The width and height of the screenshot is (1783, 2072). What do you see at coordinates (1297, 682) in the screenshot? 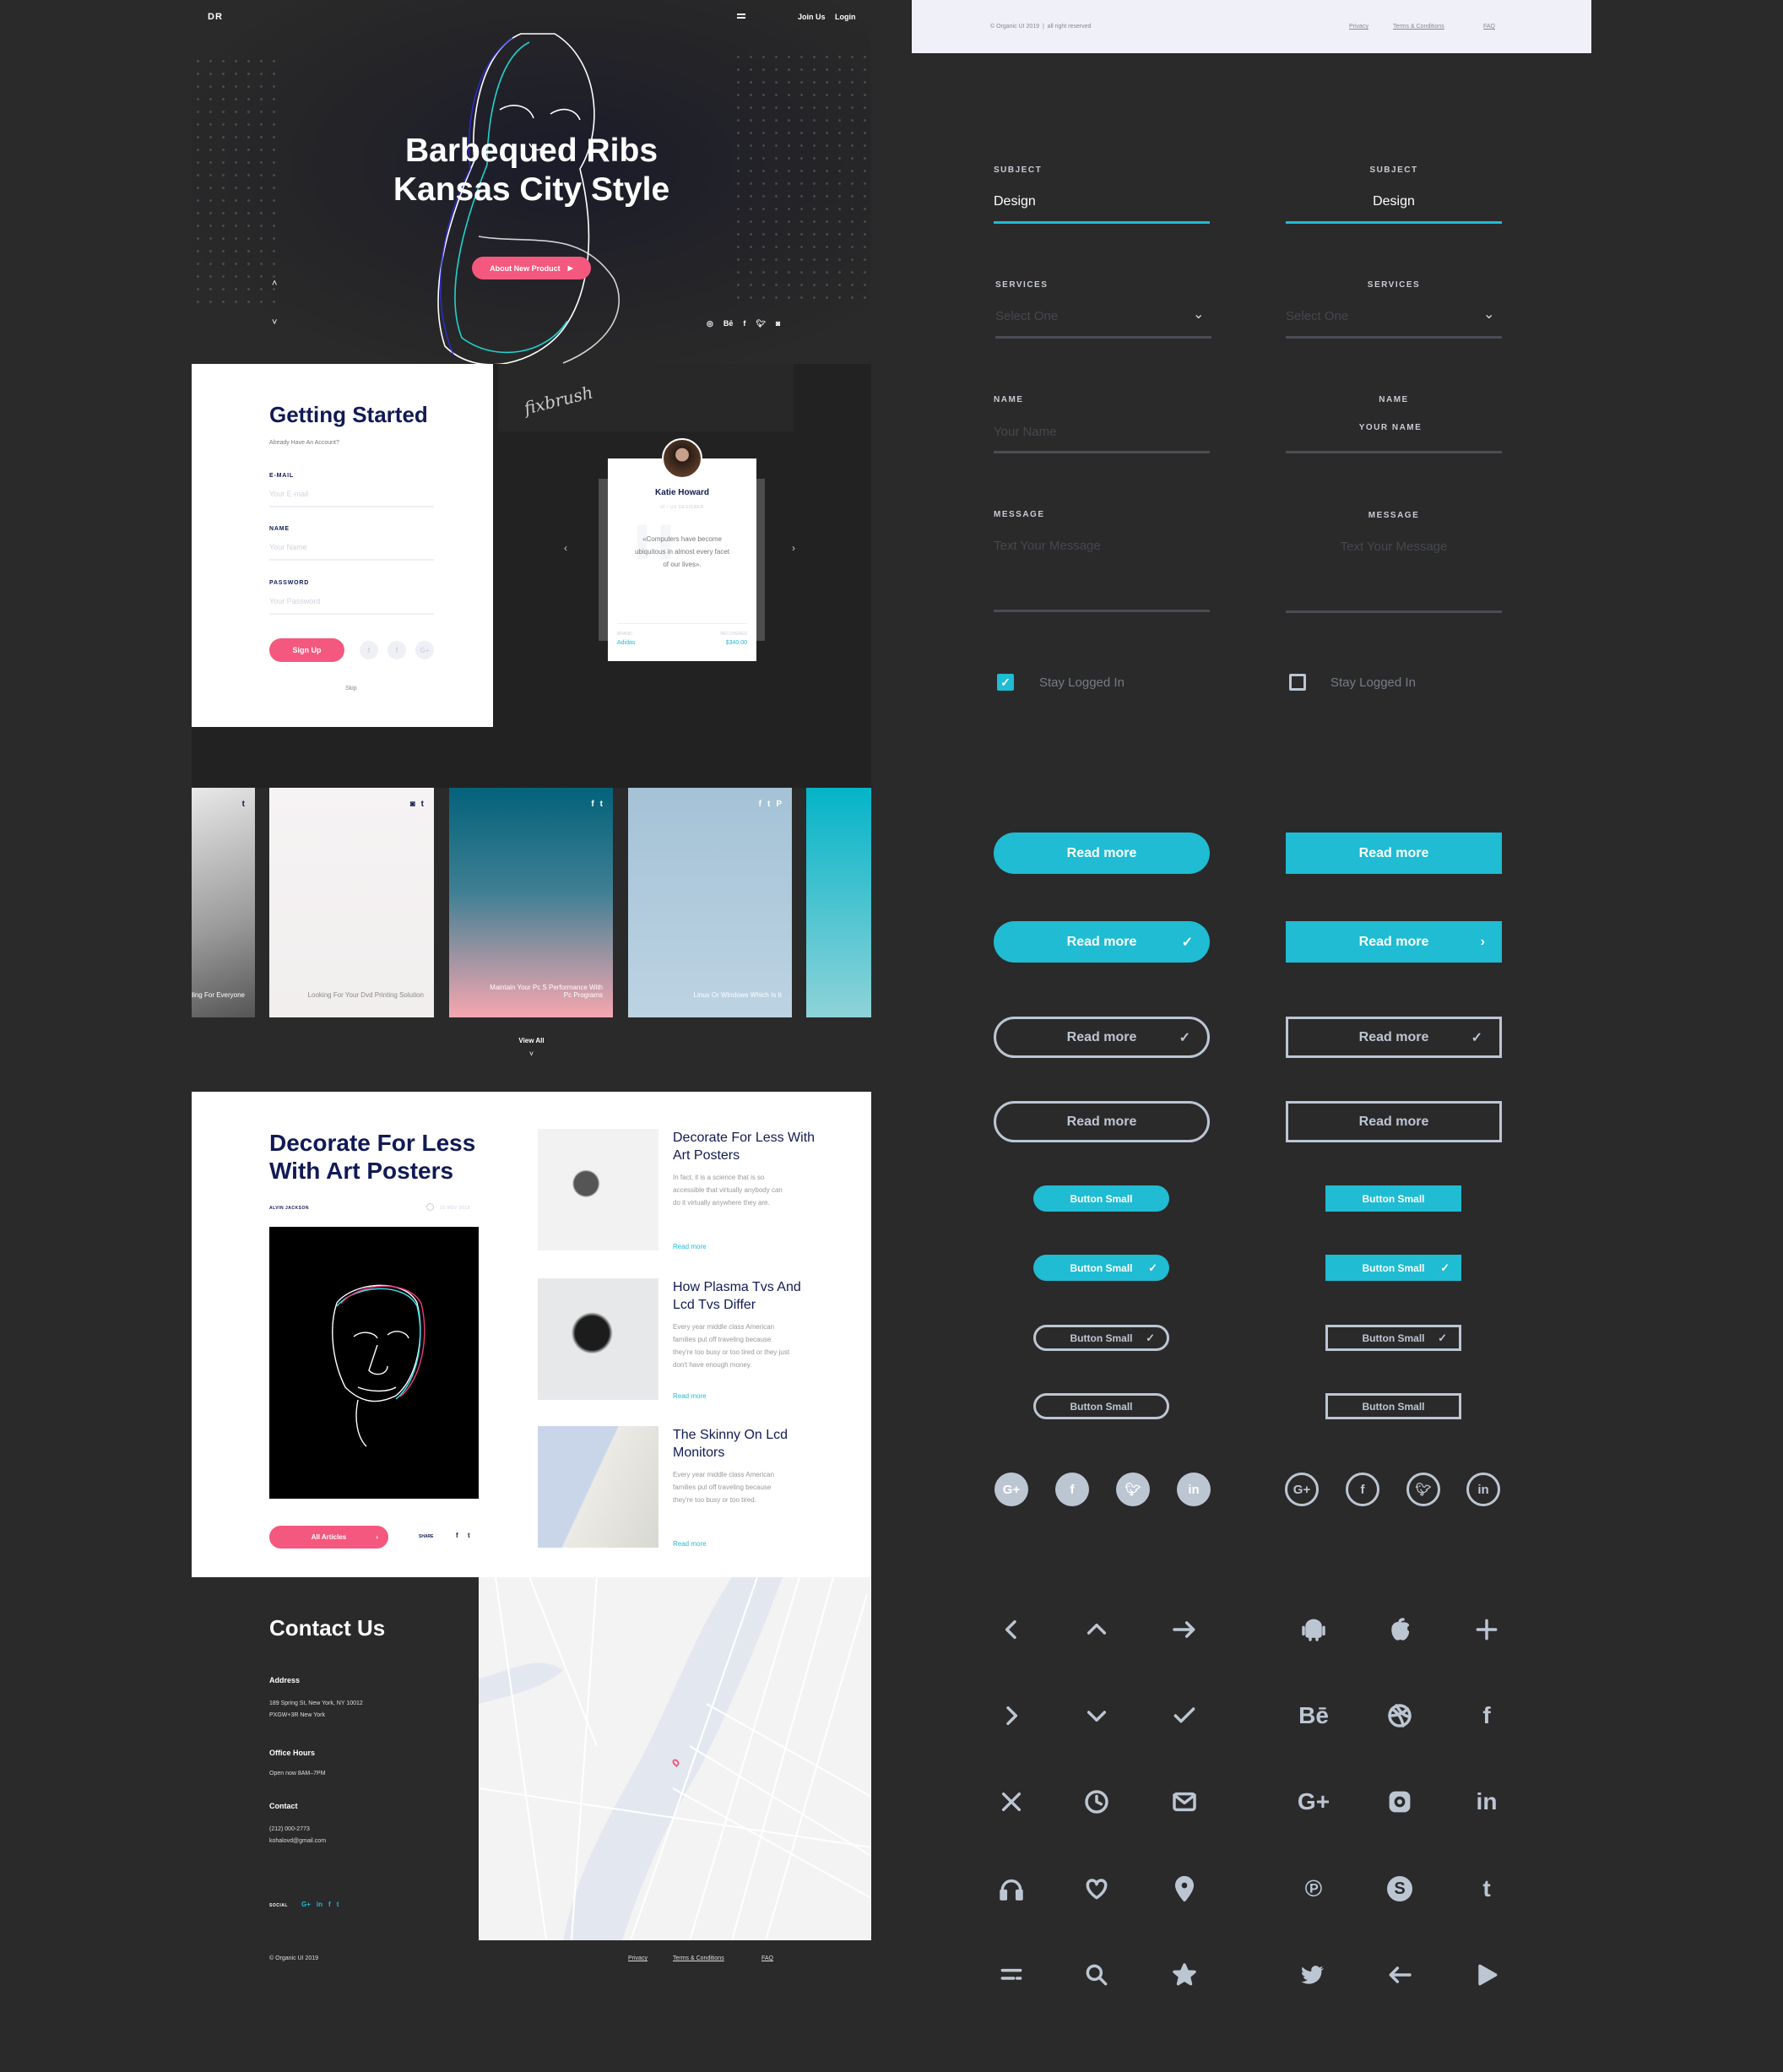
I see `stay-logged-checkbox-unchecked` at bounding box center [1297, 682].